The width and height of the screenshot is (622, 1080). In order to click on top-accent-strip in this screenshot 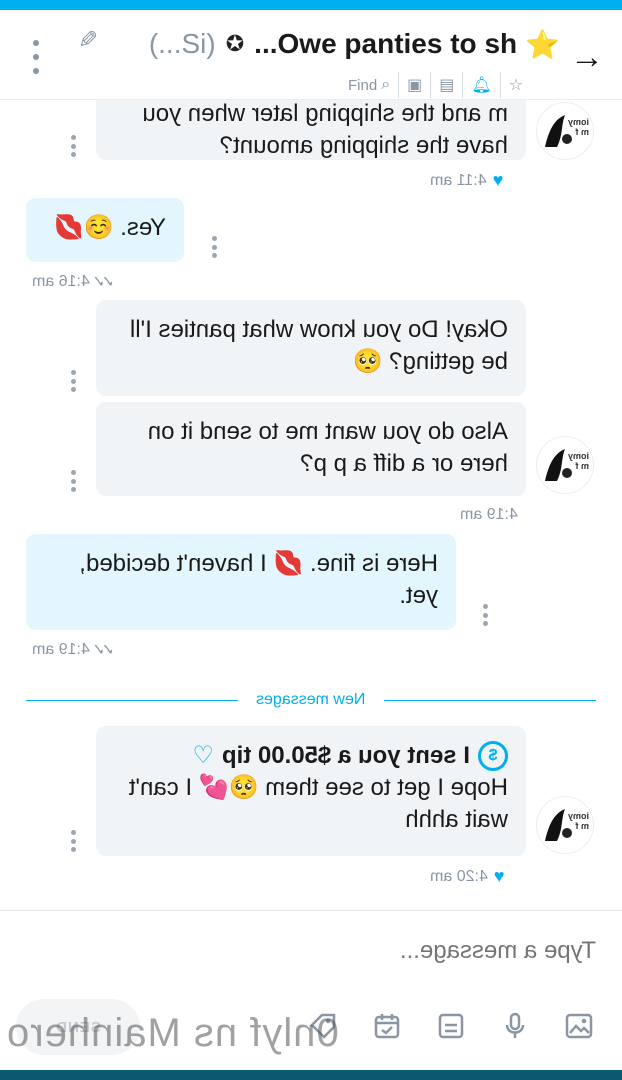, I will do `click(311, 5)`.